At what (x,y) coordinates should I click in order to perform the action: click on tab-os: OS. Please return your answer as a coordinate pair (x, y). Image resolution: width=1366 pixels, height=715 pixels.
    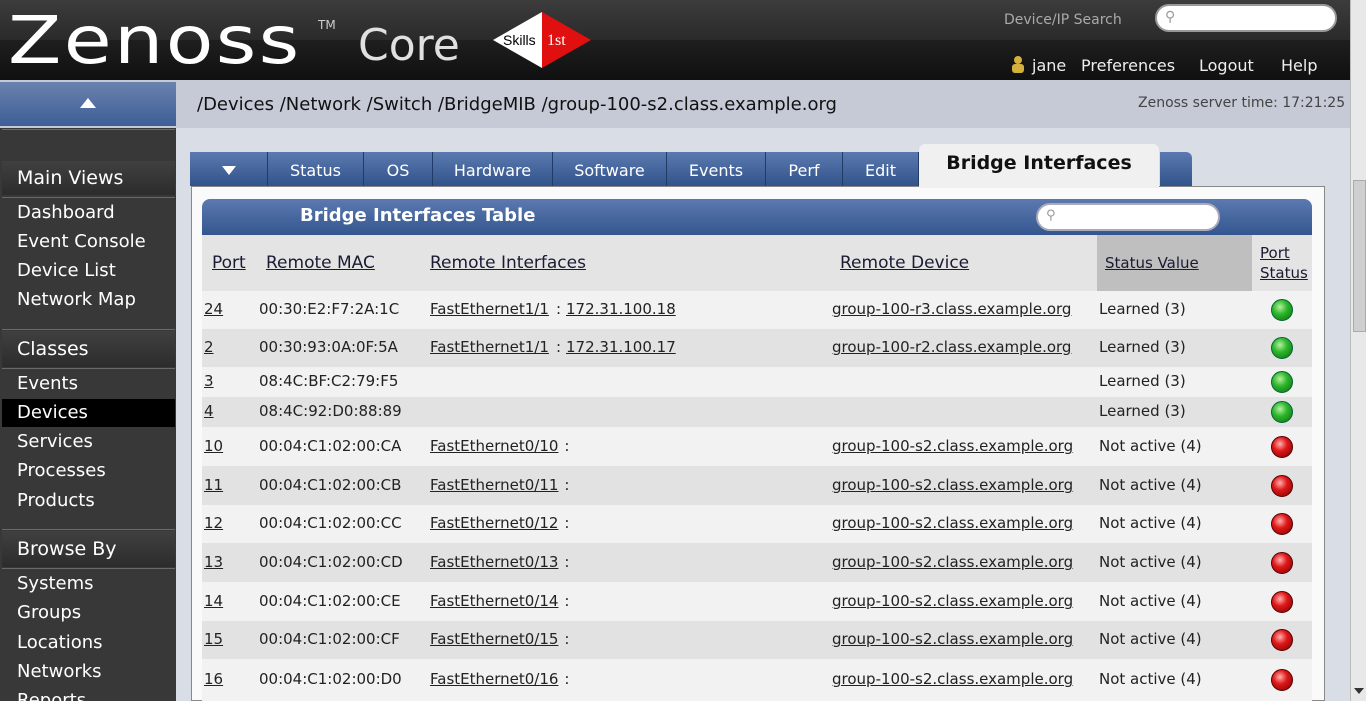
    Looking at the image, I should click on (398, 169).